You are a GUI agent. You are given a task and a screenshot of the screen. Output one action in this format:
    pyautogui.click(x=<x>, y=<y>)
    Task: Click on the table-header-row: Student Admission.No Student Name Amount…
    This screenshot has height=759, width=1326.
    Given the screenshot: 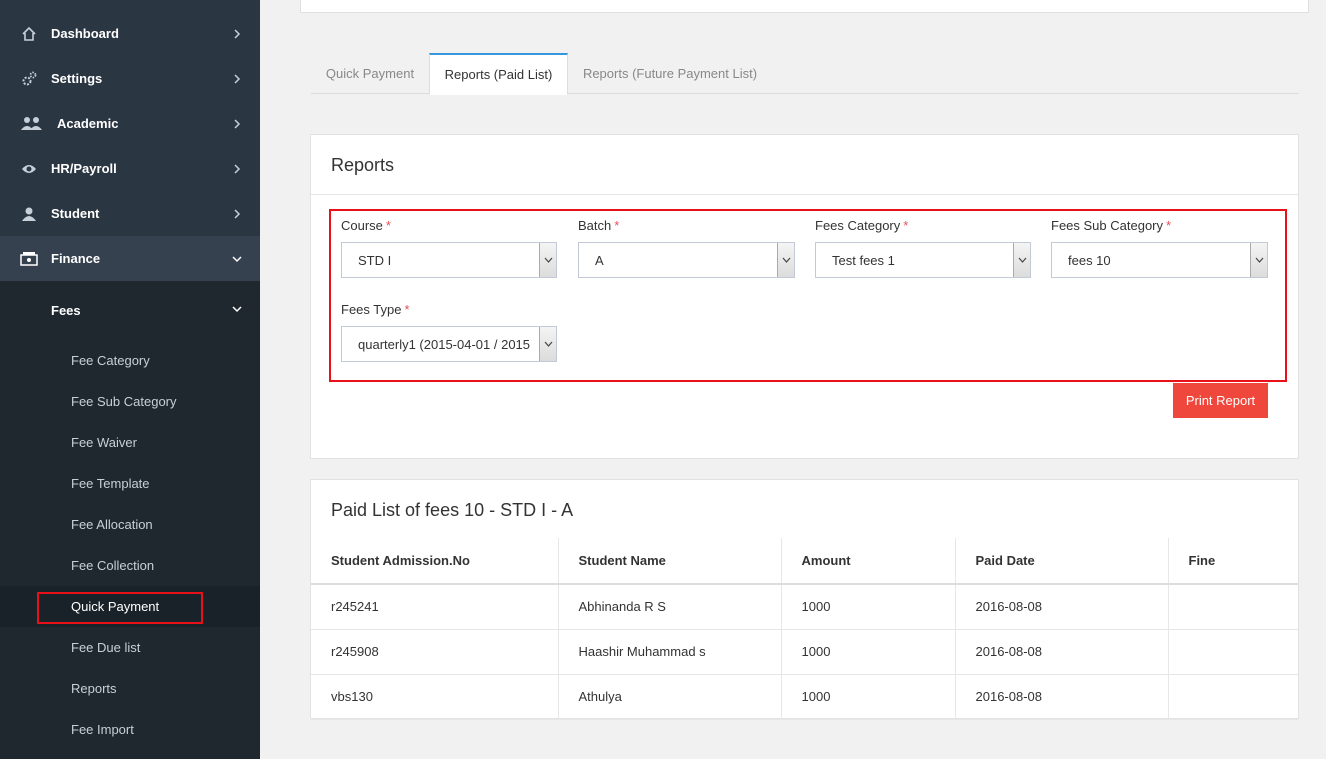 What is the action you would take?
    pyautogui.click(x=804, y=561)
    